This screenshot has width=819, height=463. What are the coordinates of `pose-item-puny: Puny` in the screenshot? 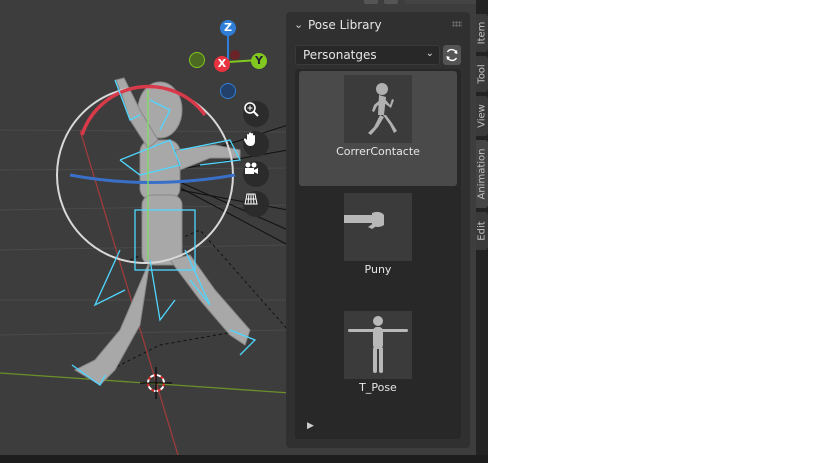 It's located at (378, 246).